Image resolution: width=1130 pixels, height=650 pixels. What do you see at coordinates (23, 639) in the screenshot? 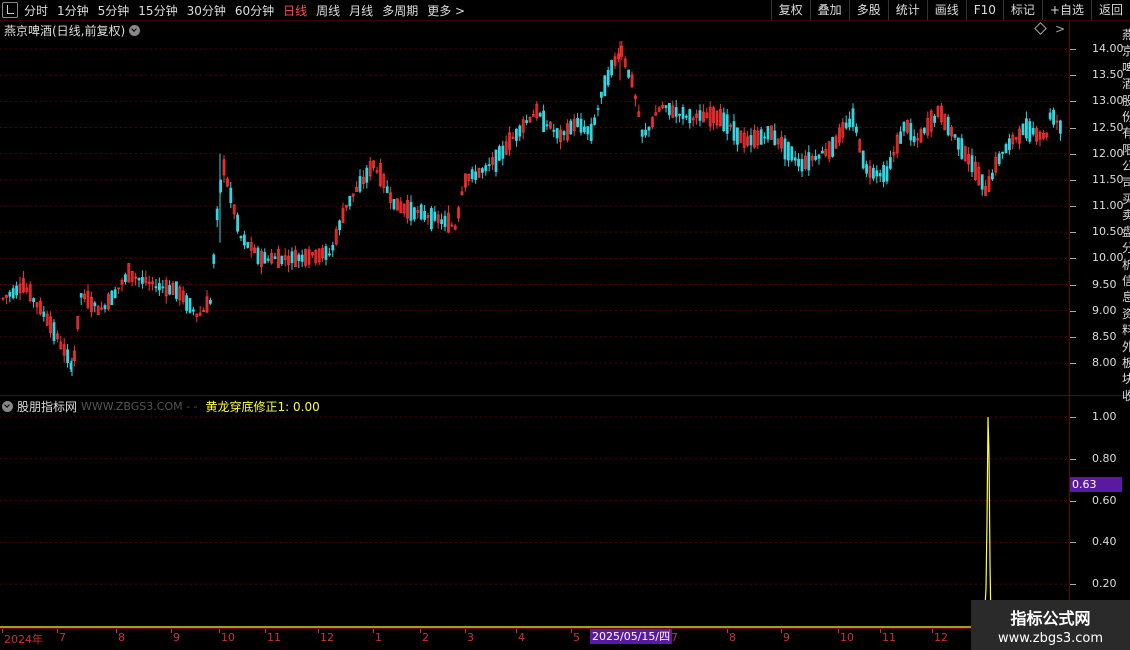
I see `date-tick-label: 2024年` at bounding box center [23, 639].